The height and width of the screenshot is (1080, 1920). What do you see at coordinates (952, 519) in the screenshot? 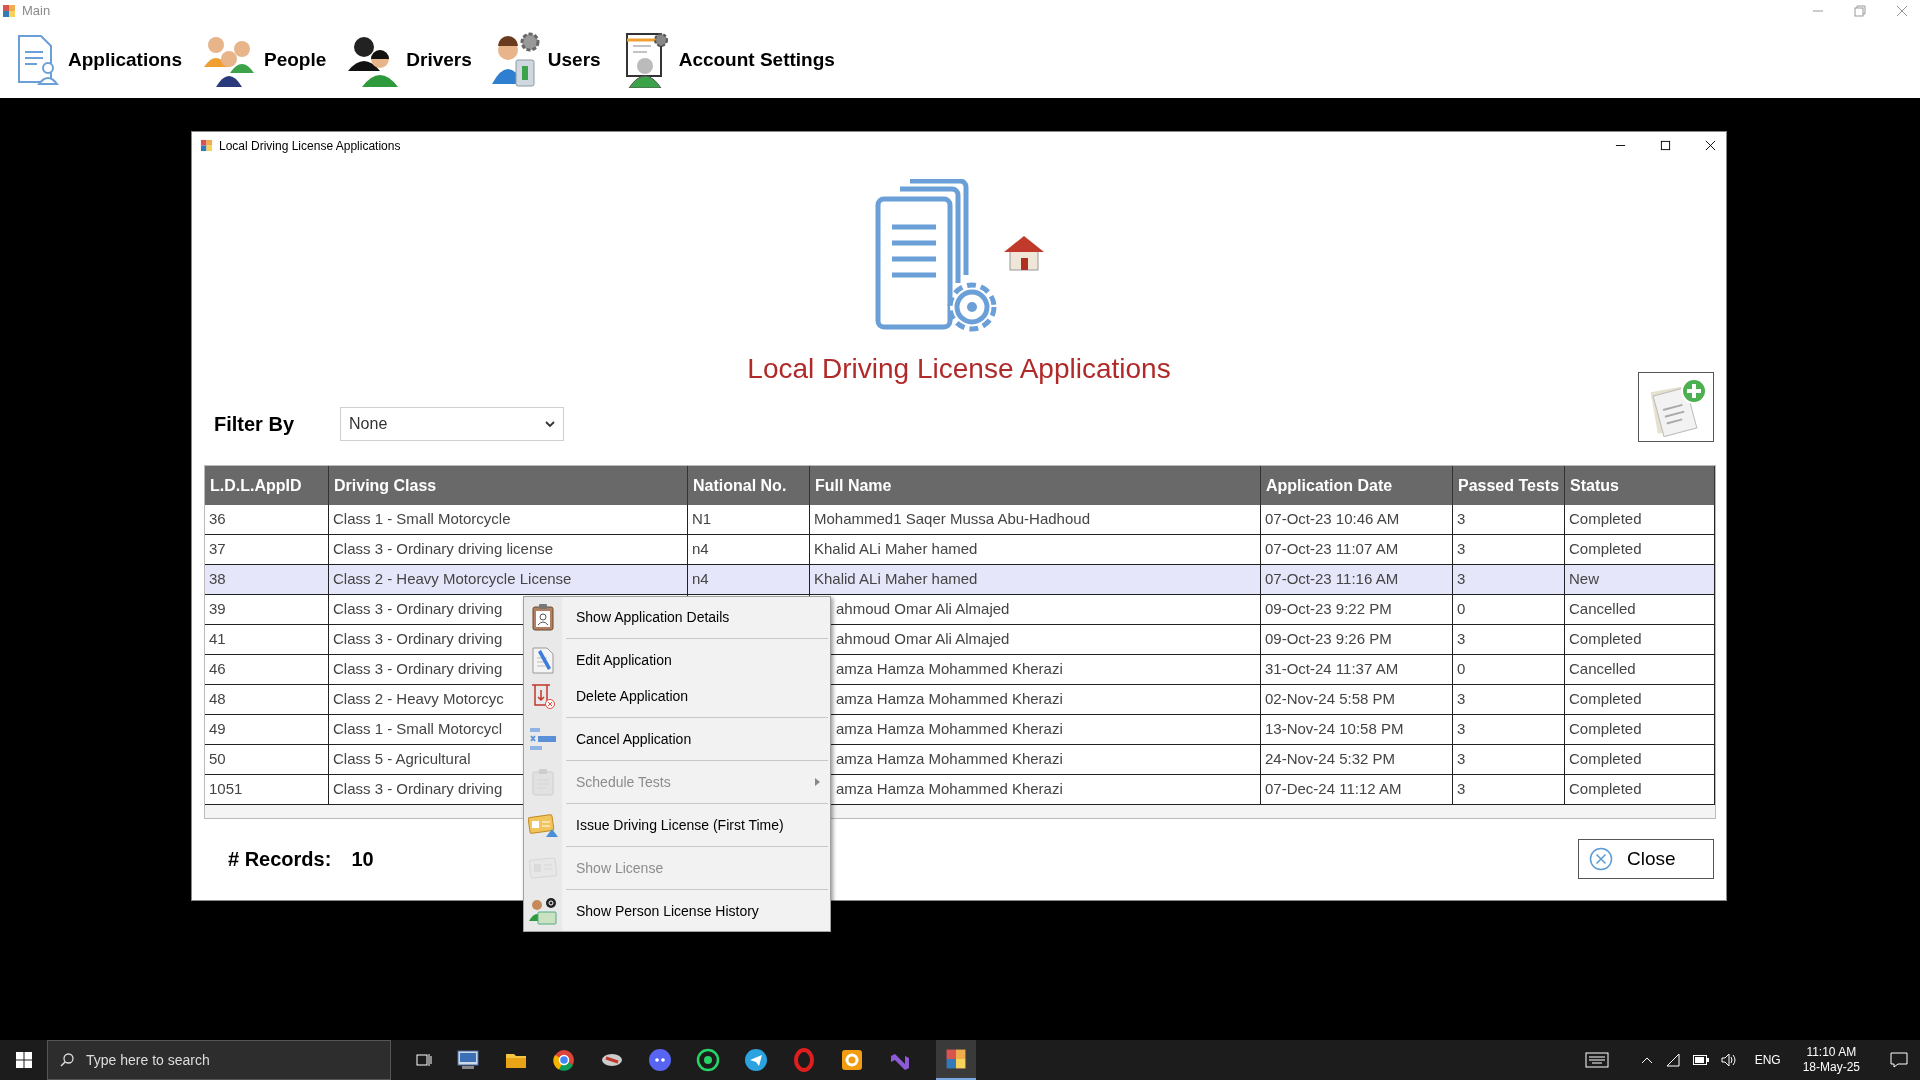
I see `table-cell-text: Mohammed1 Saqer Mussa Abu-Hadhoud` at bounding box center [952, 519].